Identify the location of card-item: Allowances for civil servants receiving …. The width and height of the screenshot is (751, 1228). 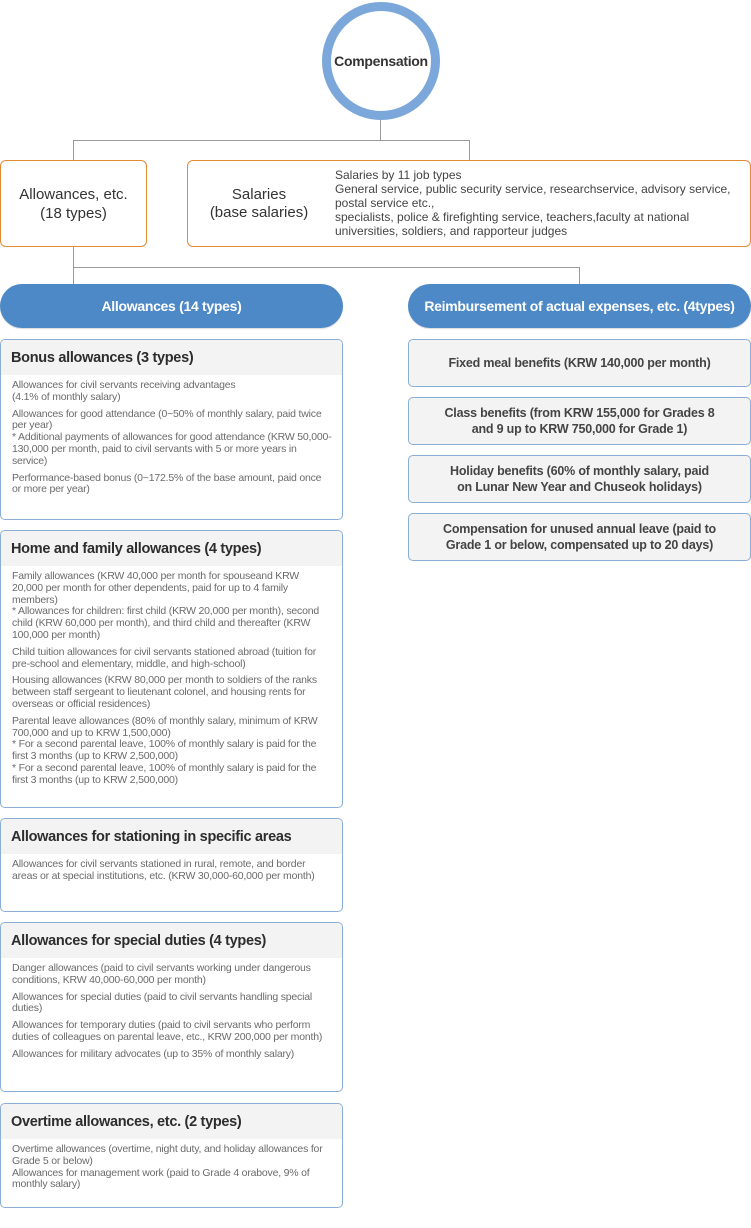
(172, 391).